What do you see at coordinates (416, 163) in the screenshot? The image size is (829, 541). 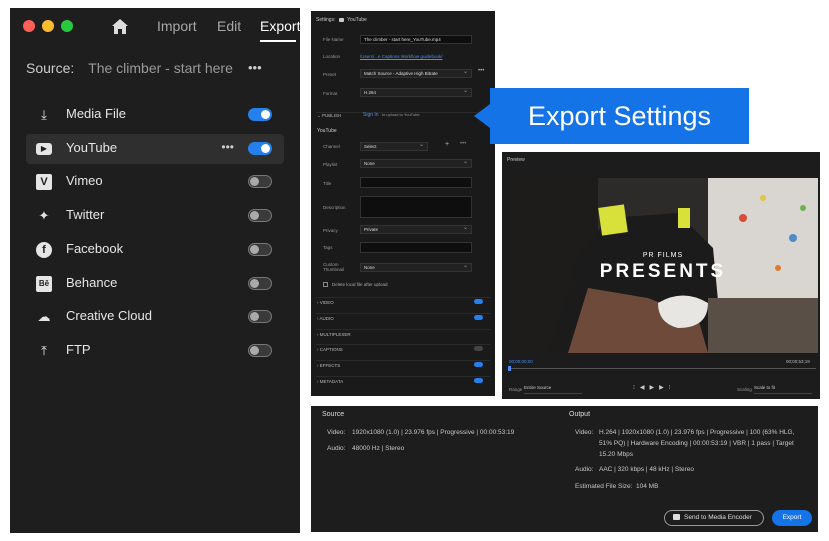 I see `playlist-select: None` at bounding box center [416, 163].